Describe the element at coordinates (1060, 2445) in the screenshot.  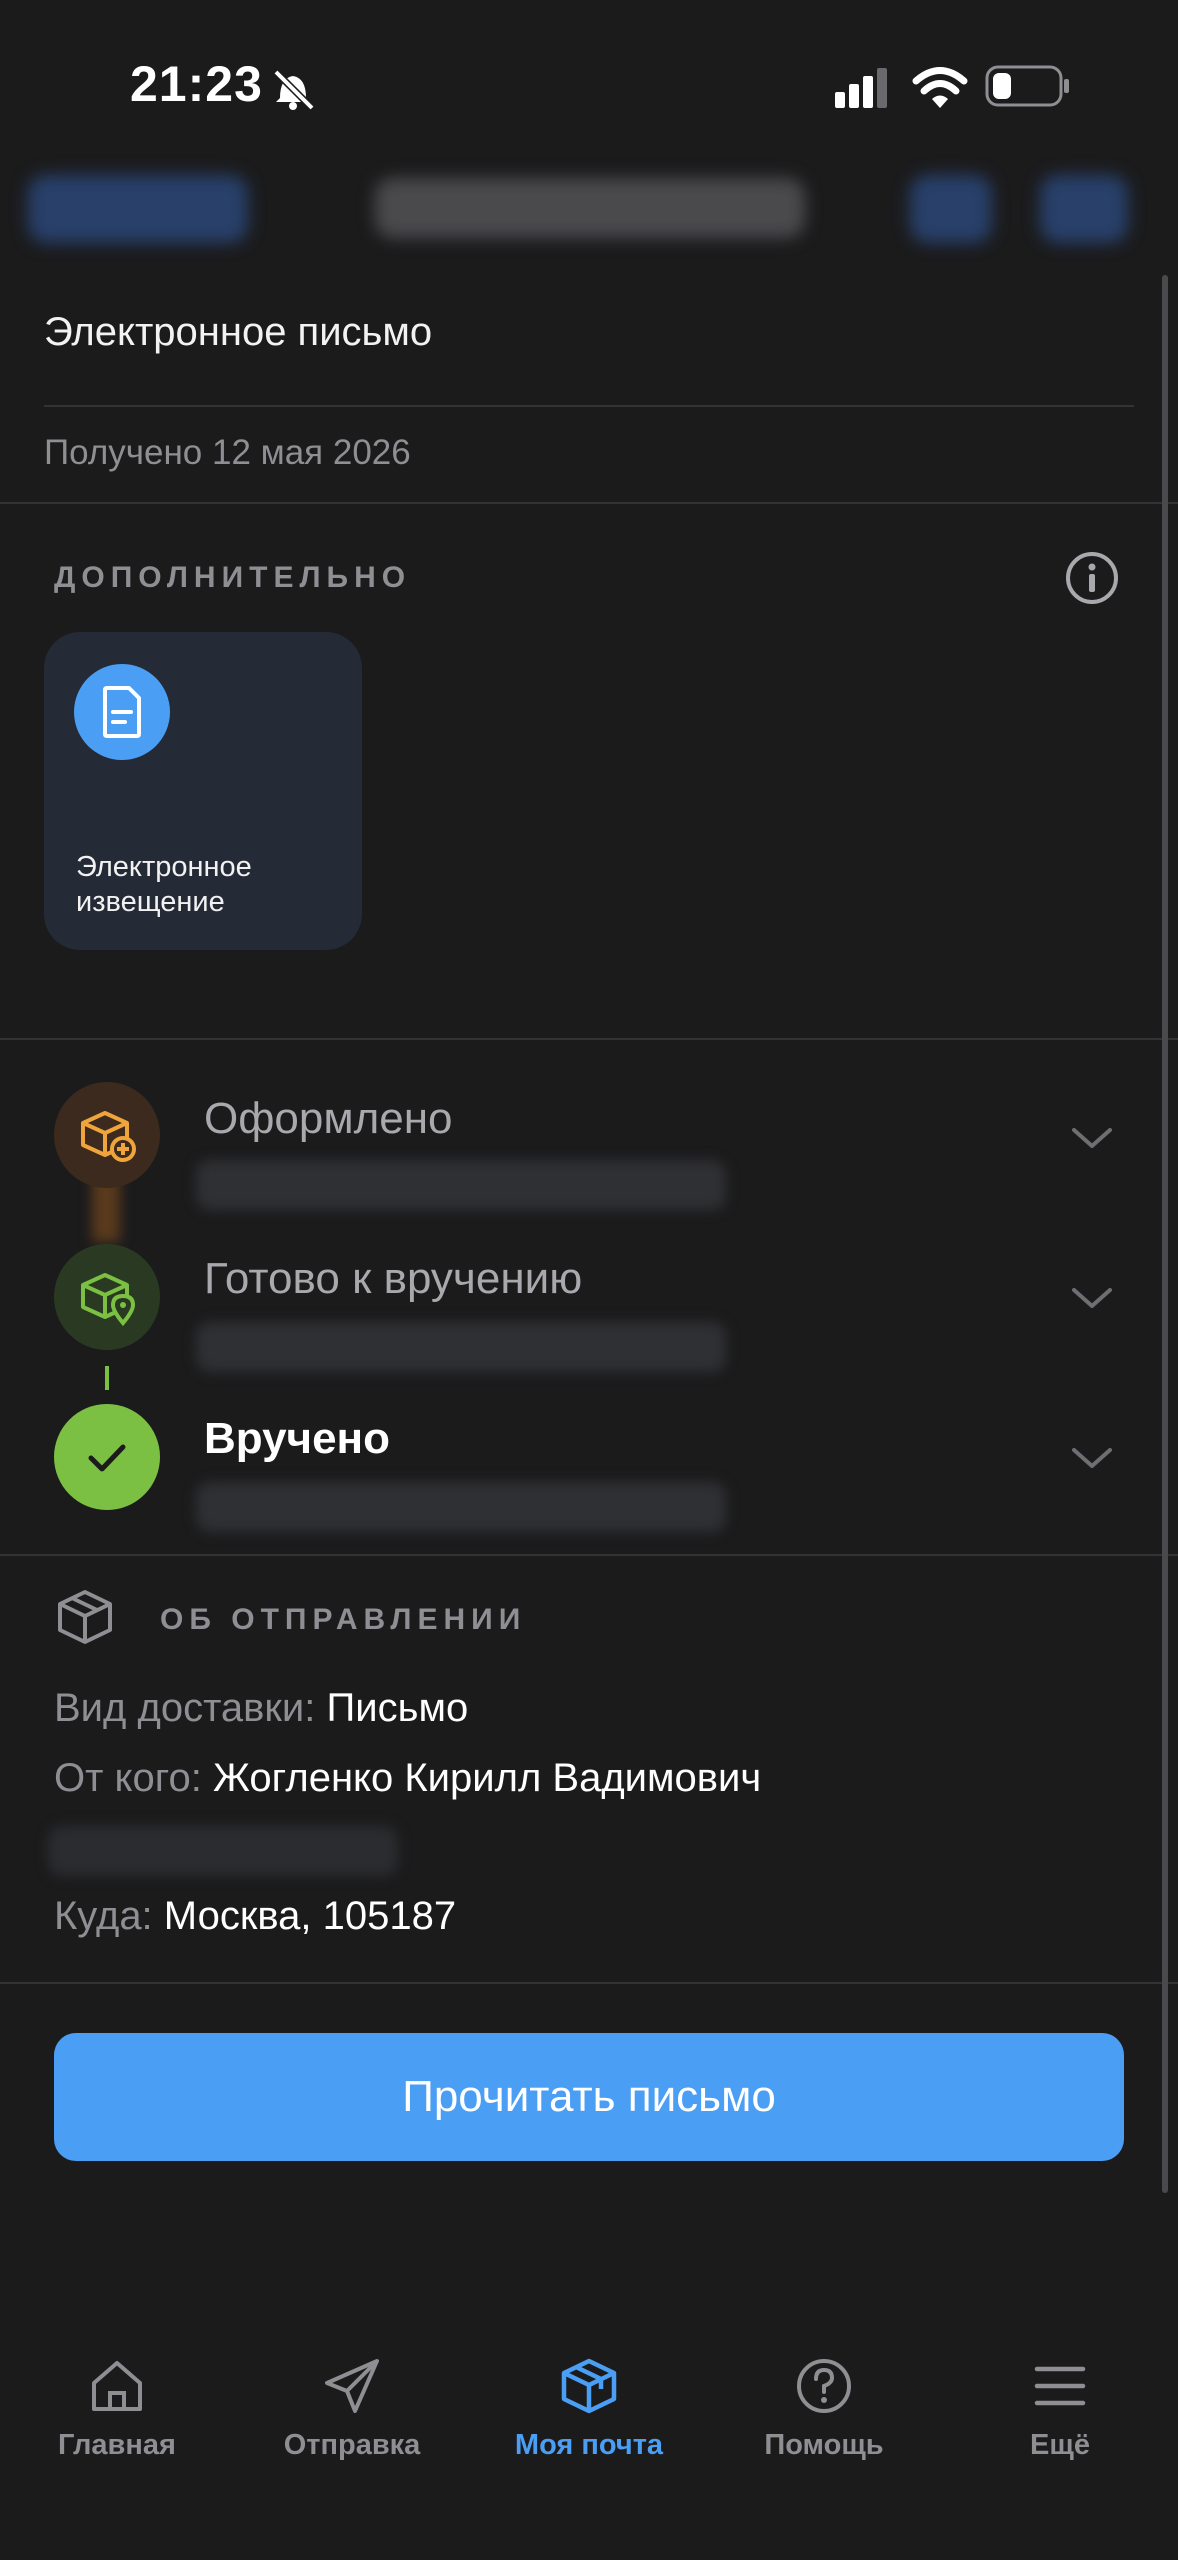
I see `tab-more-label: Ещё` at that location.